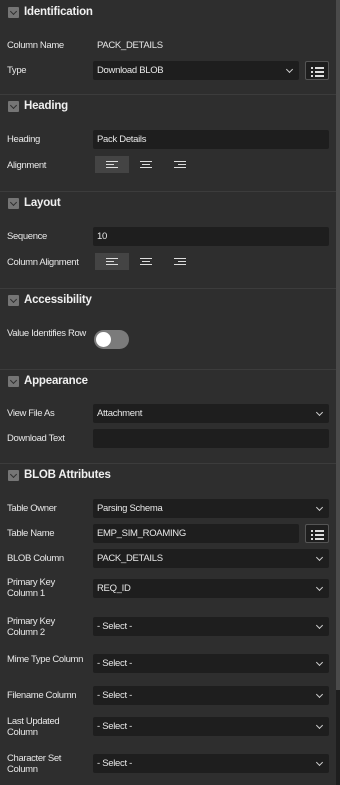  What do you see at coordinates (211, 236) in the screenshot?
I see `sequence-input: 10` at bounding box center [211, 236].